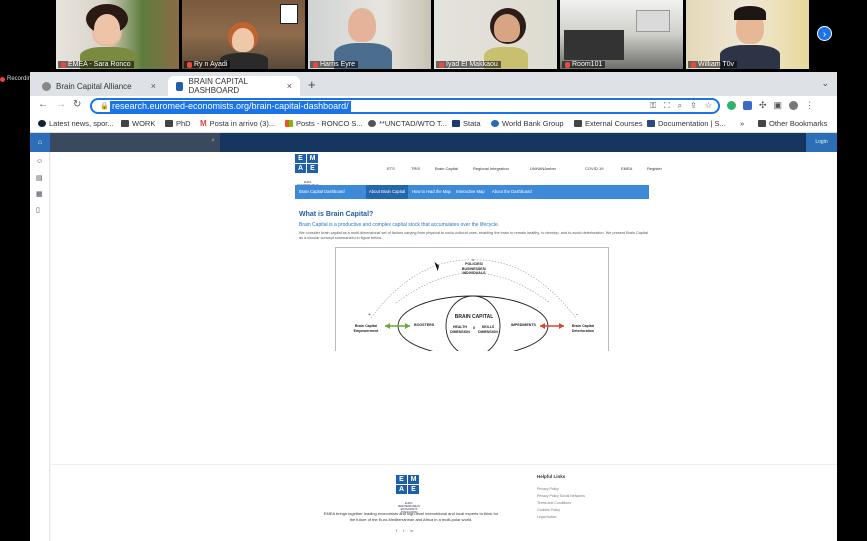 The image size is (867, 541). Describe the element at coordinates (512, 191) in the screenshot. I see `subnav-about-dashboard: About the Dashboard` at that location.